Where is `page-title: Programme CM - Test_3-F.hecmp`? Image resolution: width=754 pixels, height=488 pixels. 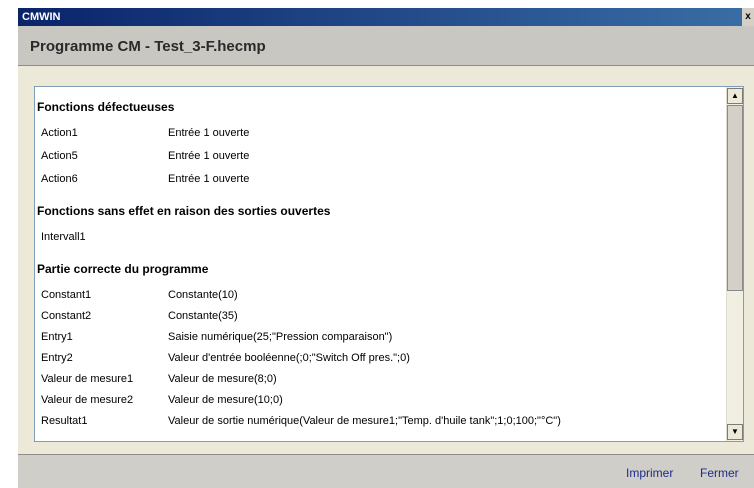 page-title: Programme CM - Test_3-F.hecmp is located at coordinates (148, 46).